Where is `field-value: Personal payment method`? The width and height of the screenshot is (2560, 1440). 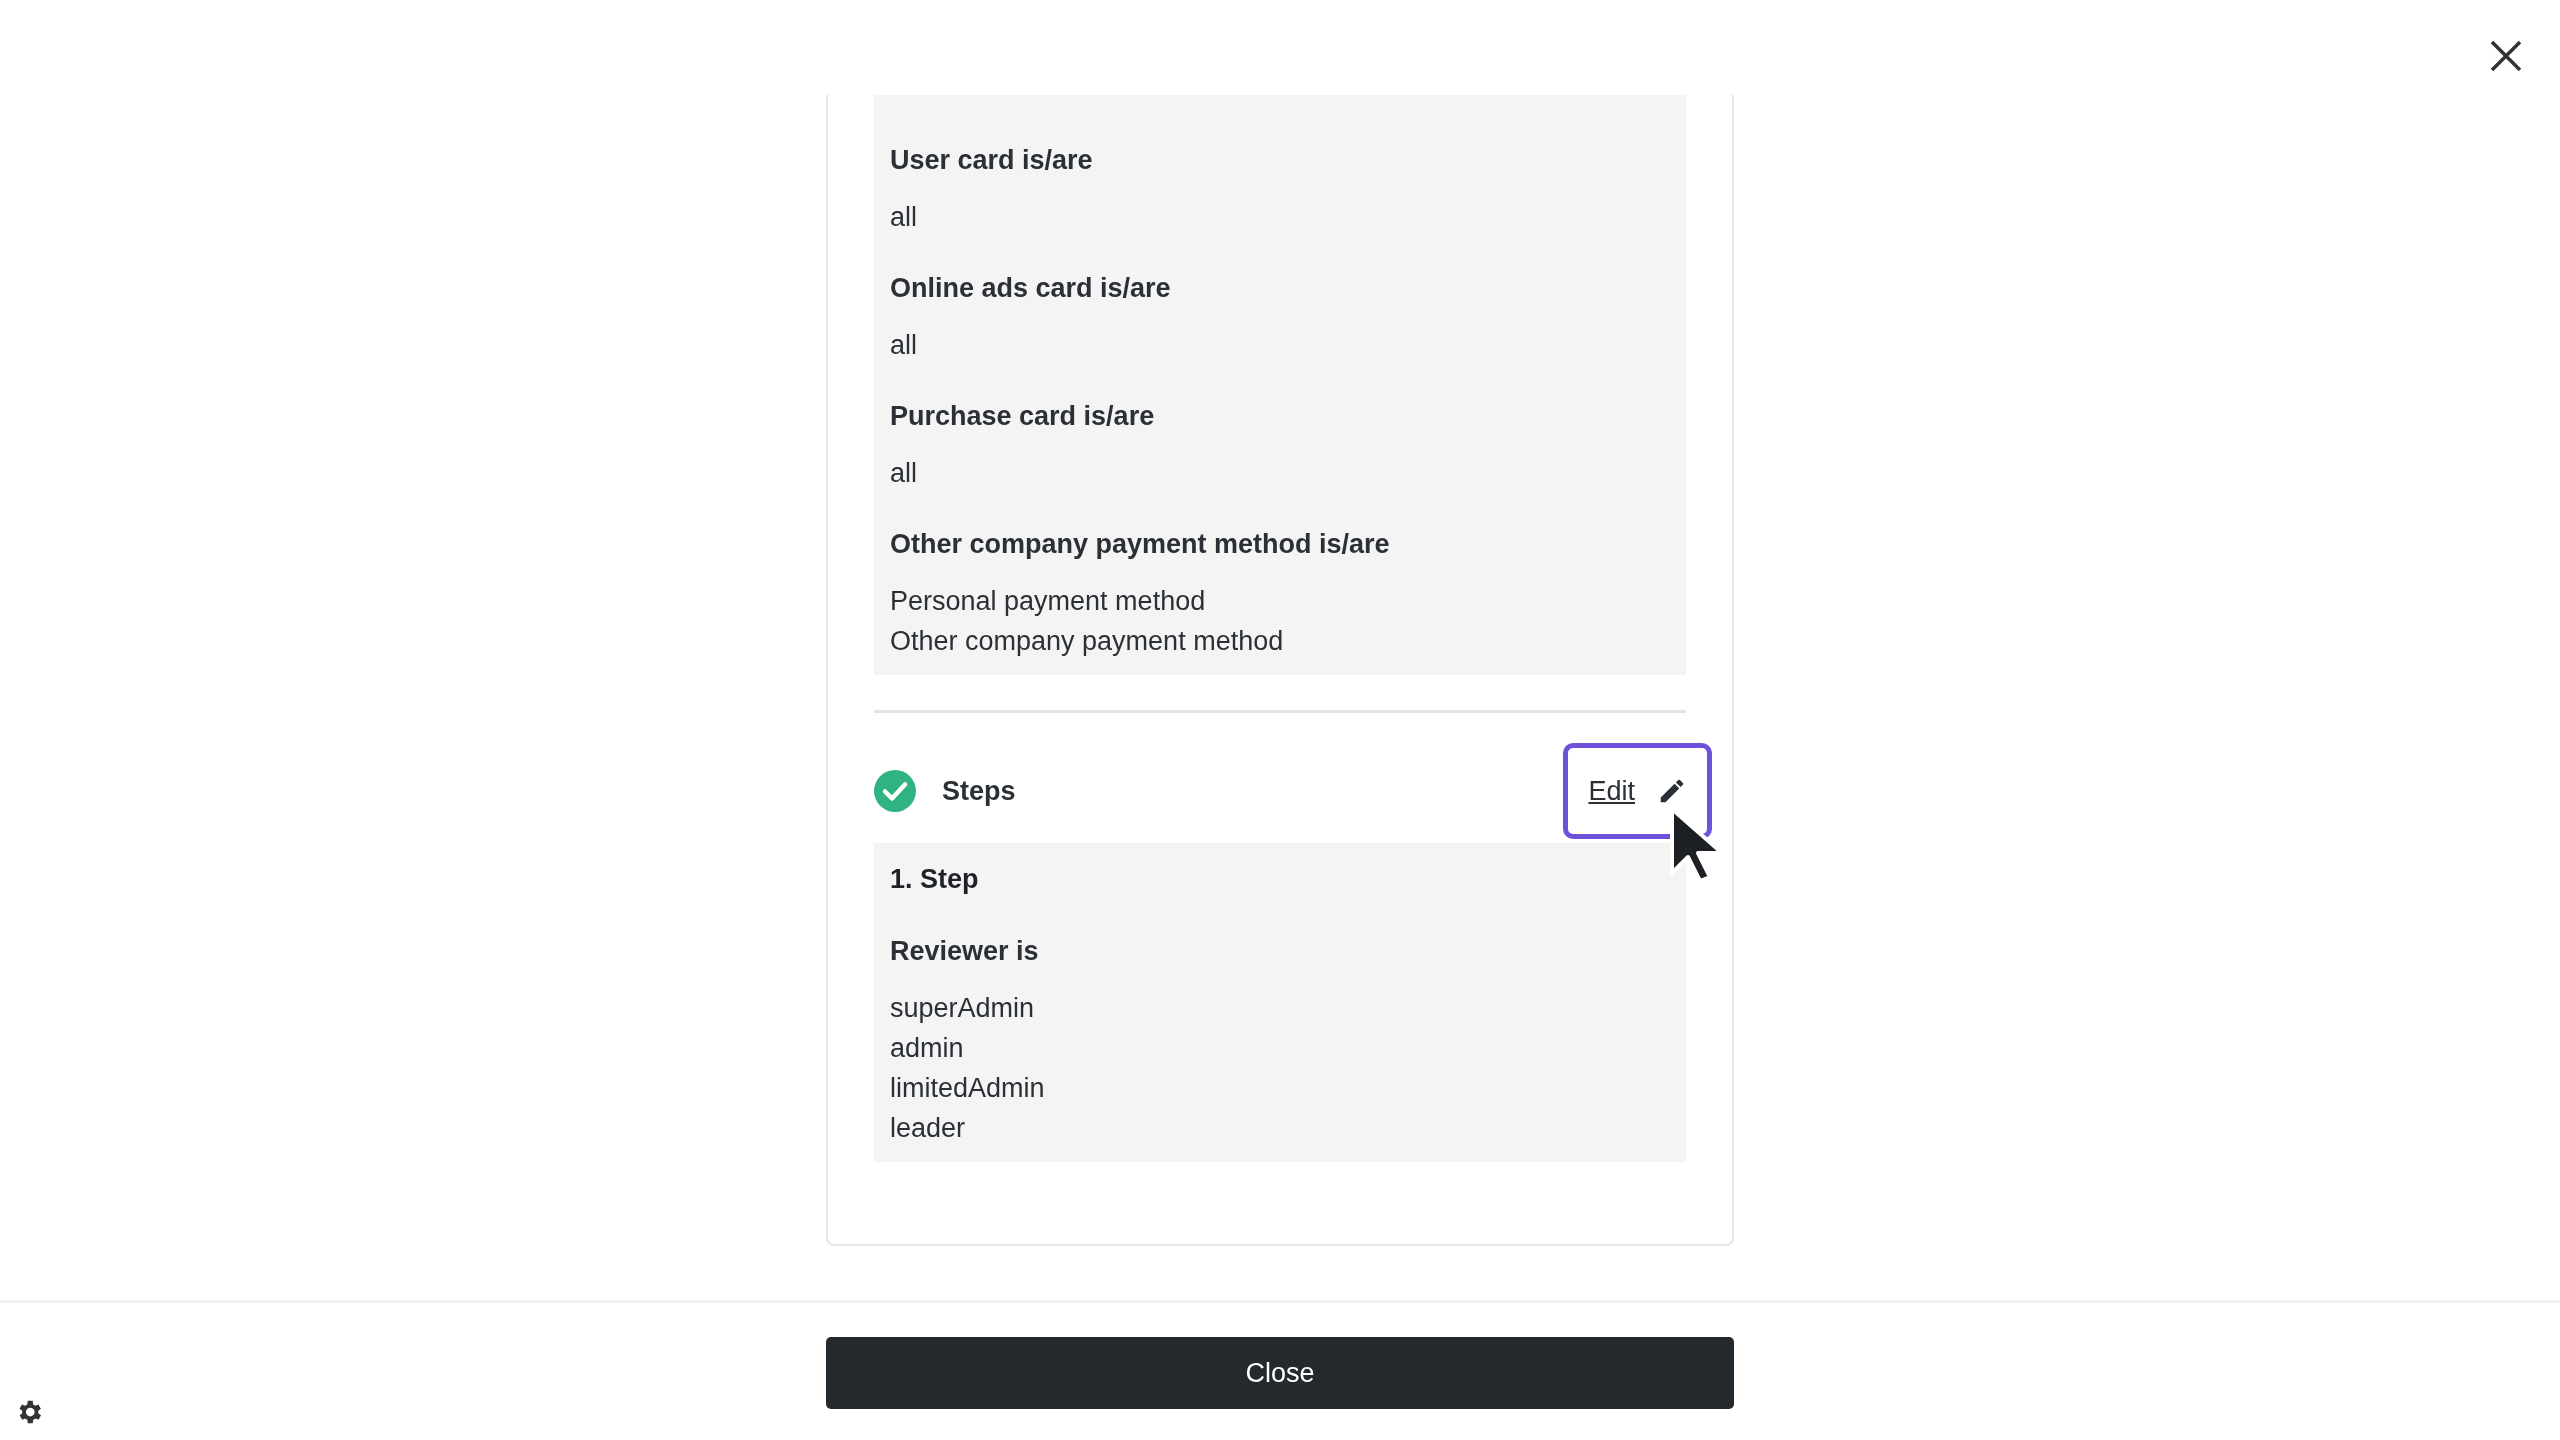
field-value: Personal payment method is located at coordinates (1048, 601).